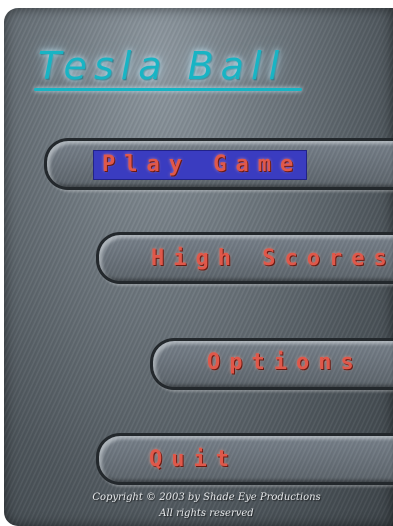 Image resolution: width=393 pixels, height=526 pixels. Describe the element at coordinates (272, 258) in the screenshot. I see `high-scores-label: High Scores` at that location.